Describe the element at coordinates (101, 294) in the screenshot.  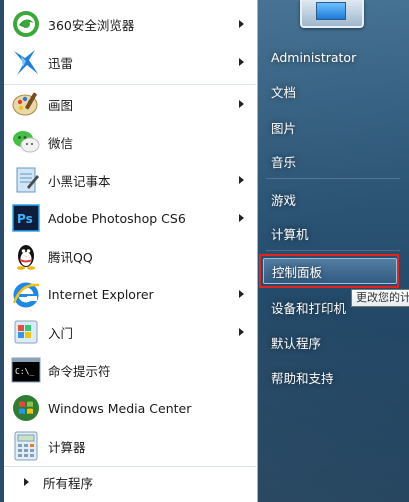
I see `program-label: Internet Explorer` at that location.